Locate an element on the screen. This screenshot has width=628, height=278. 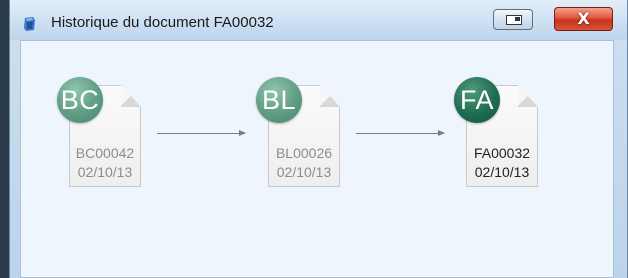
document-code: BL00026 is located at coordinates (304, 153).